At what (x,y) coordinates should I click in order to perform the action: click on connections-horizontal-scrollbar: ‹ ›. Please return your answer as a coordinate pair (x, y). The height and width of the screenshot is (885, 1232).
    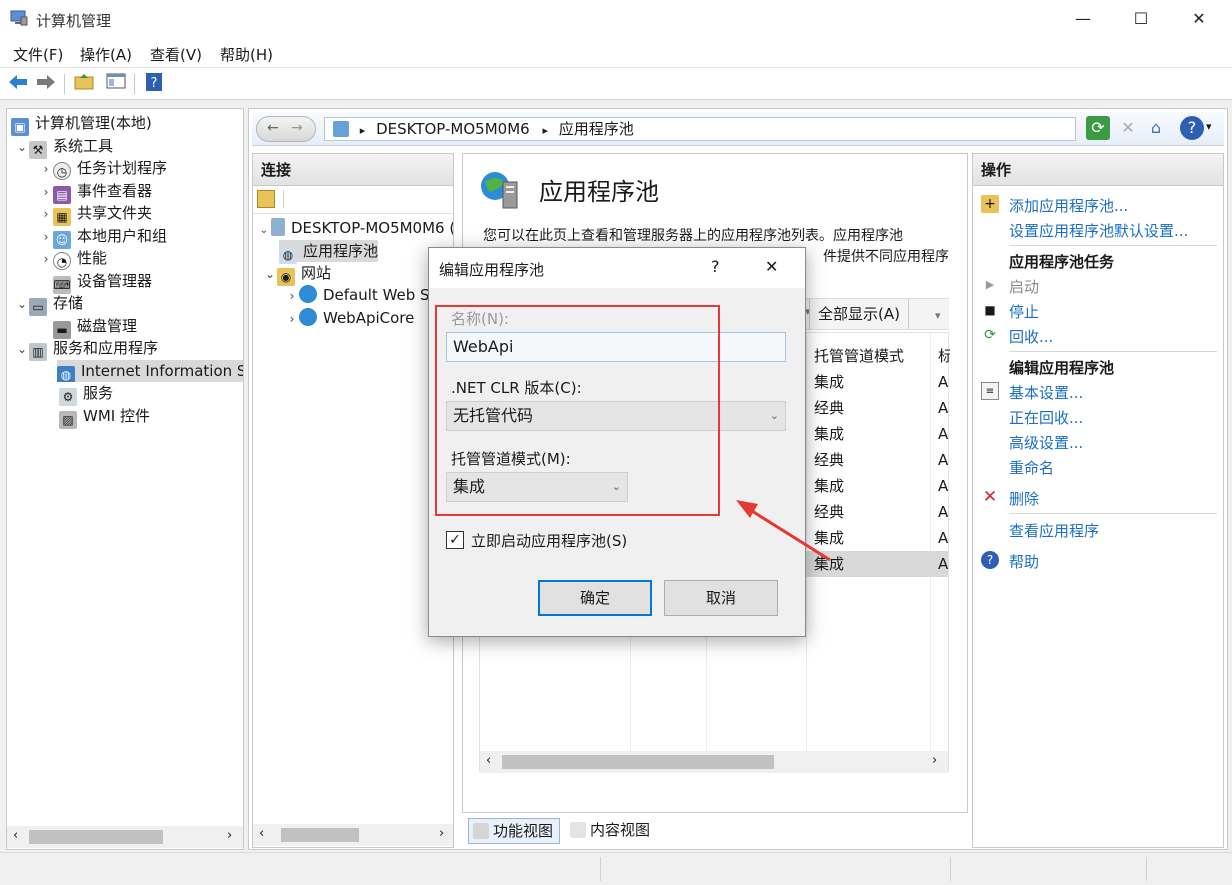
    Looking at the image, I should click on (353, 835).